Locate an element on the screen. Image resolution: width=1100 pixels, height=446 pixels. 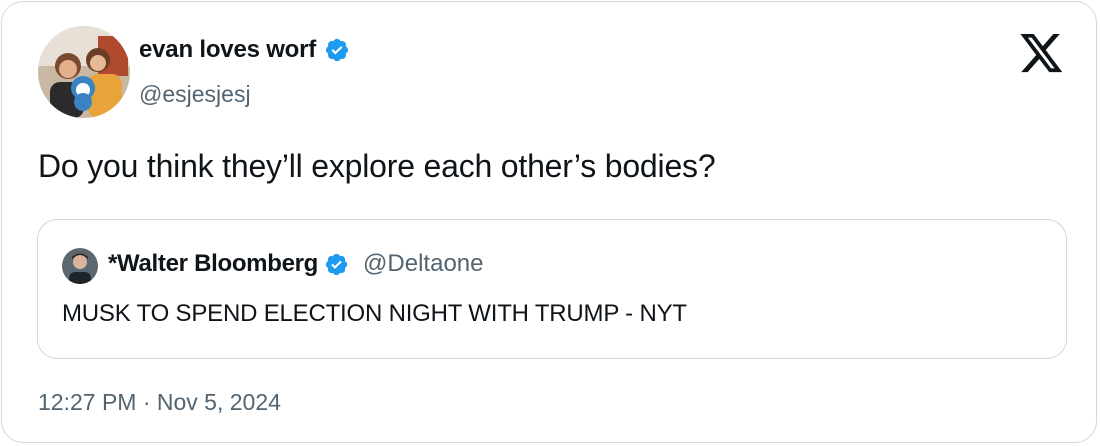
quoted-author-display-name: *Walter Bloomberg is located at coordinates (213, 264).